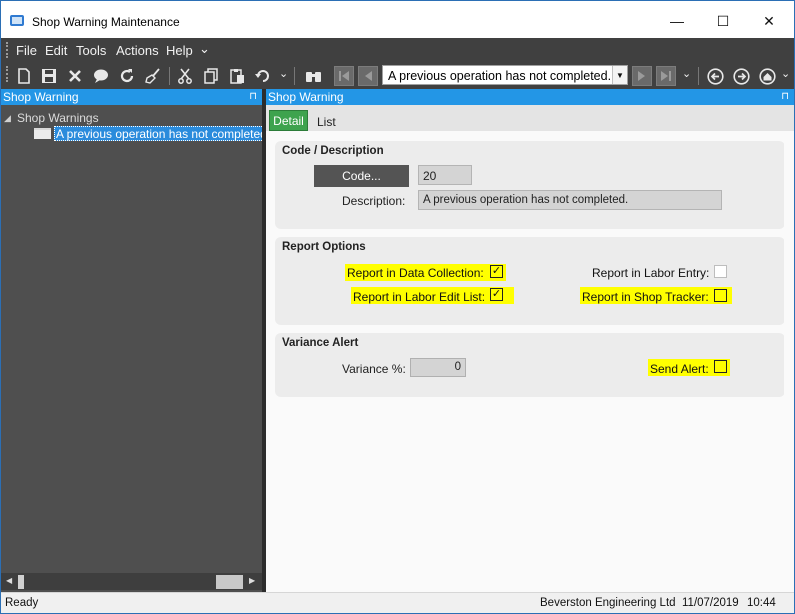 This screenshot has height=614, width=795. Describe the element at coordinates (419, 297) in the screenshot. I see `report-labor-edit-list-label: Report in Labor Edit List:` at that location.